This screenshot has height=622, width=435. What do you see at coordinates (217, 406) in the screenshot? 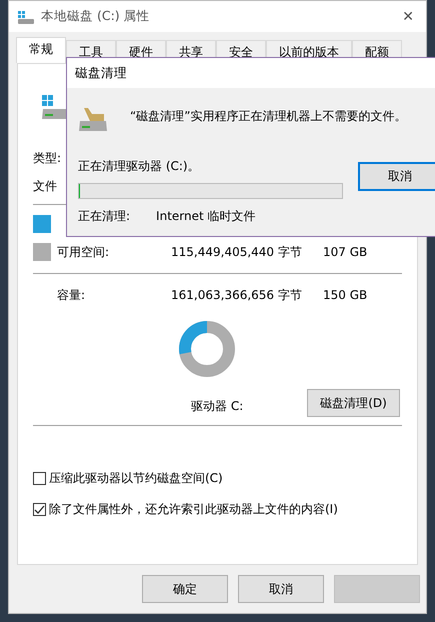
I see `drive-label: 驱动器 C:` at bounding box center [217, 406].